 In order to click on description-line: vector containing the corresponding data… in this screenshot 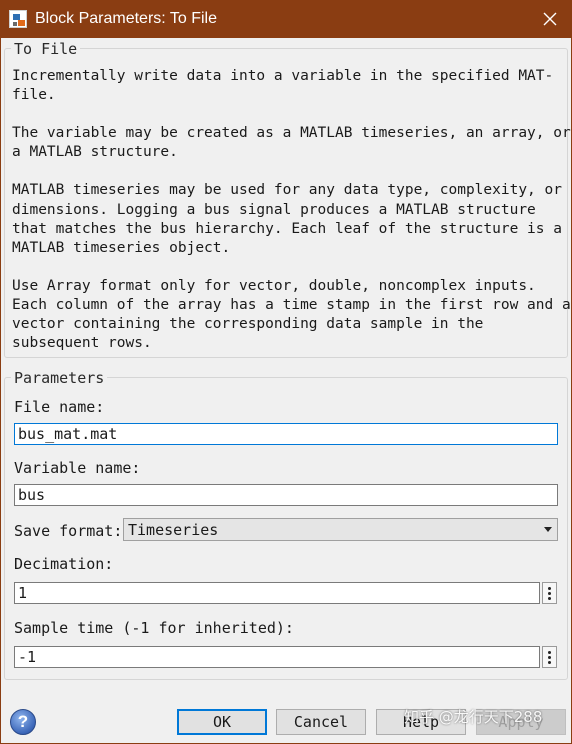, I will do `click(248, 324)`.